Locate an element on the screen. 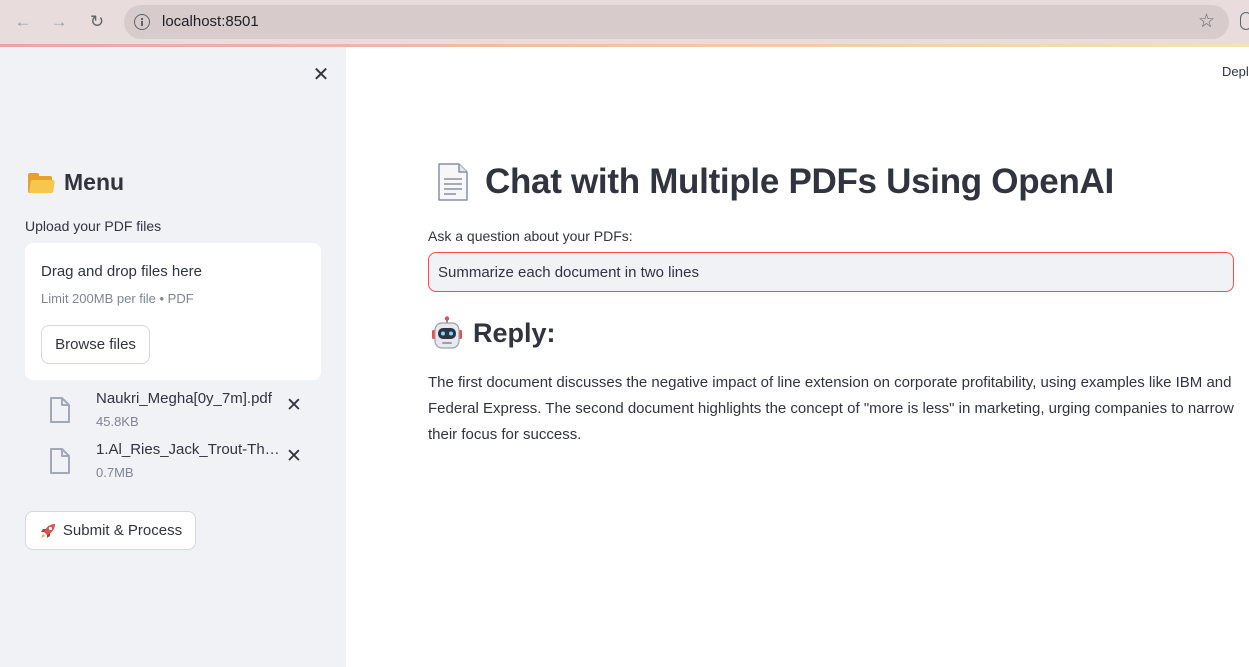  bookmark-star-icon: ☆ is located at coordinates (1206, 21).